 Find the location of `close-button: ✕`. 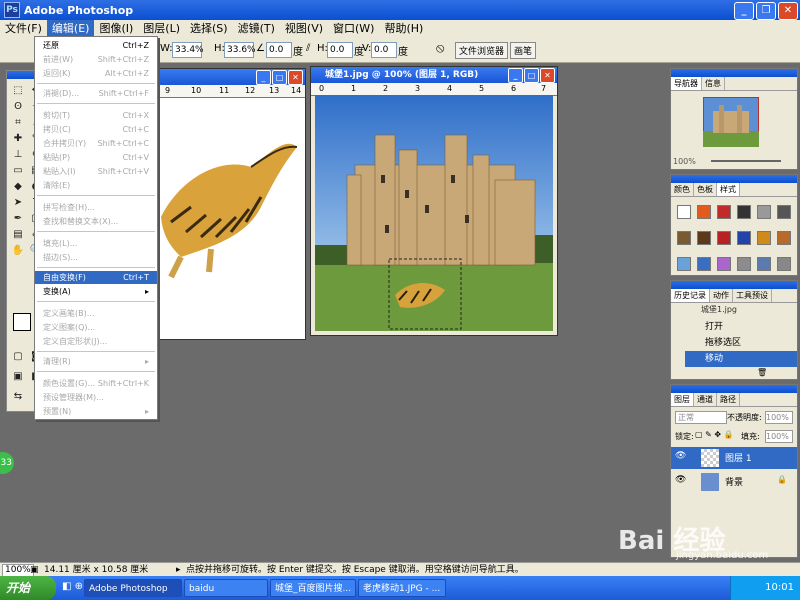

close-button: ✕ is located at coordinates (788, 11).